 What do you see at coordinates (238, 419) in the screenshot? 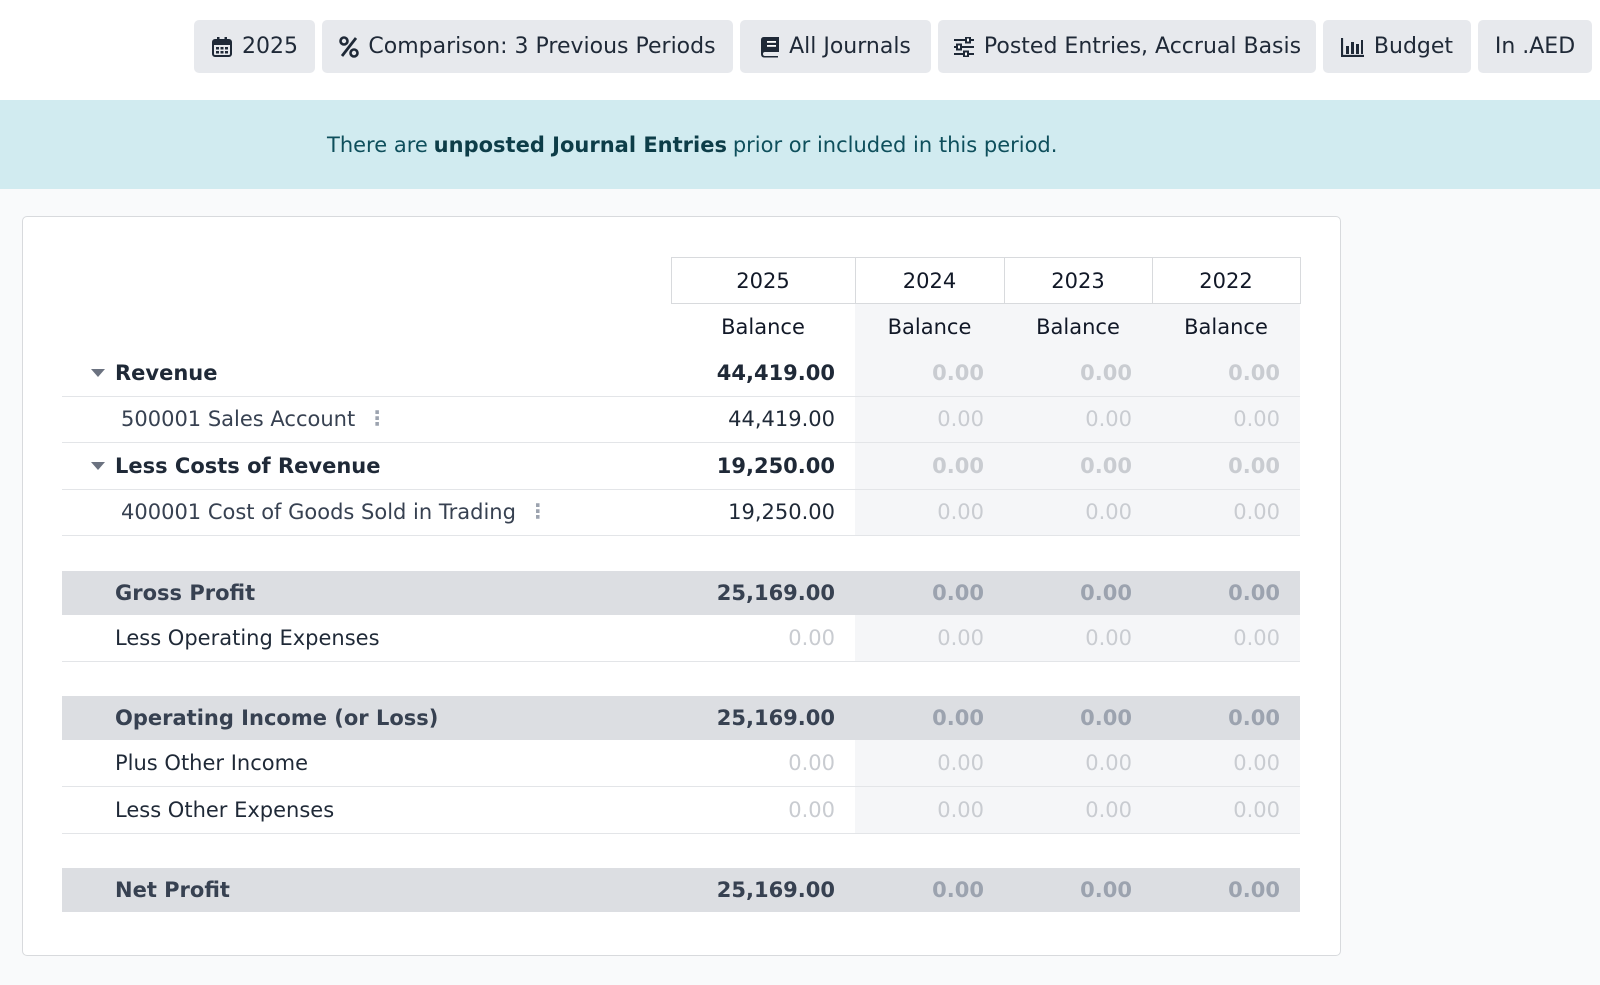
I see `row-label: 500001 Sales Account` at bounding box center [238, 419].